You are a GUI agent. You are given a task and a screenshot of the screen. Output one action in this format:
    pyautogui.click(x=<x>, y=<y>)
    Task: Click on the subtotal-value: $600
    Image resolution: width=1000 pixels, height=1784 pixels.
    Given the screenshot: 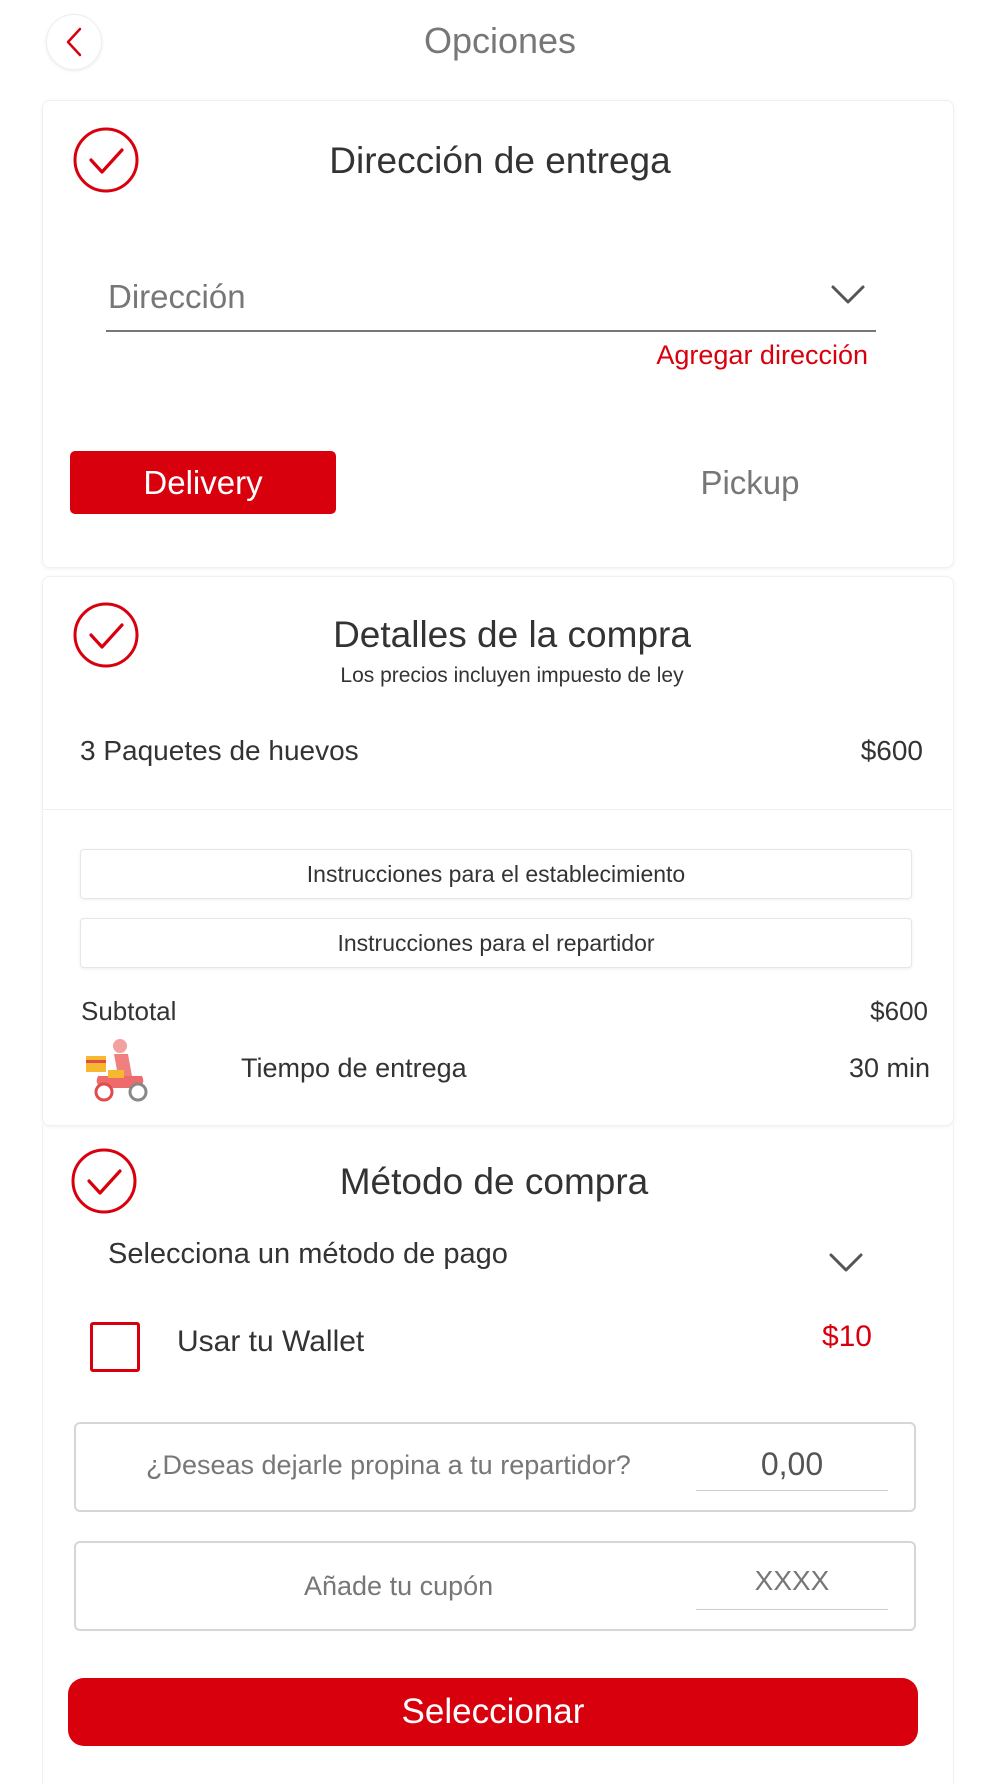 What is the action you would take?
    pyautogui.click(x=899, y=1011)
    